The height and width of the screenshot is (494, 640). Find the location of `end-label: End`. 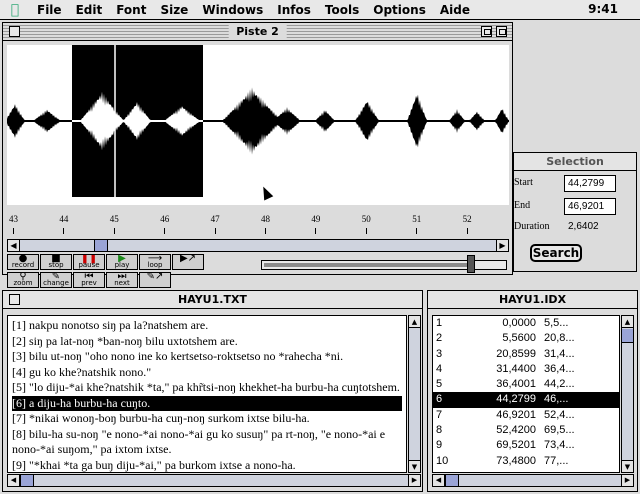

end-label: End is located at coordinates (522, 205).